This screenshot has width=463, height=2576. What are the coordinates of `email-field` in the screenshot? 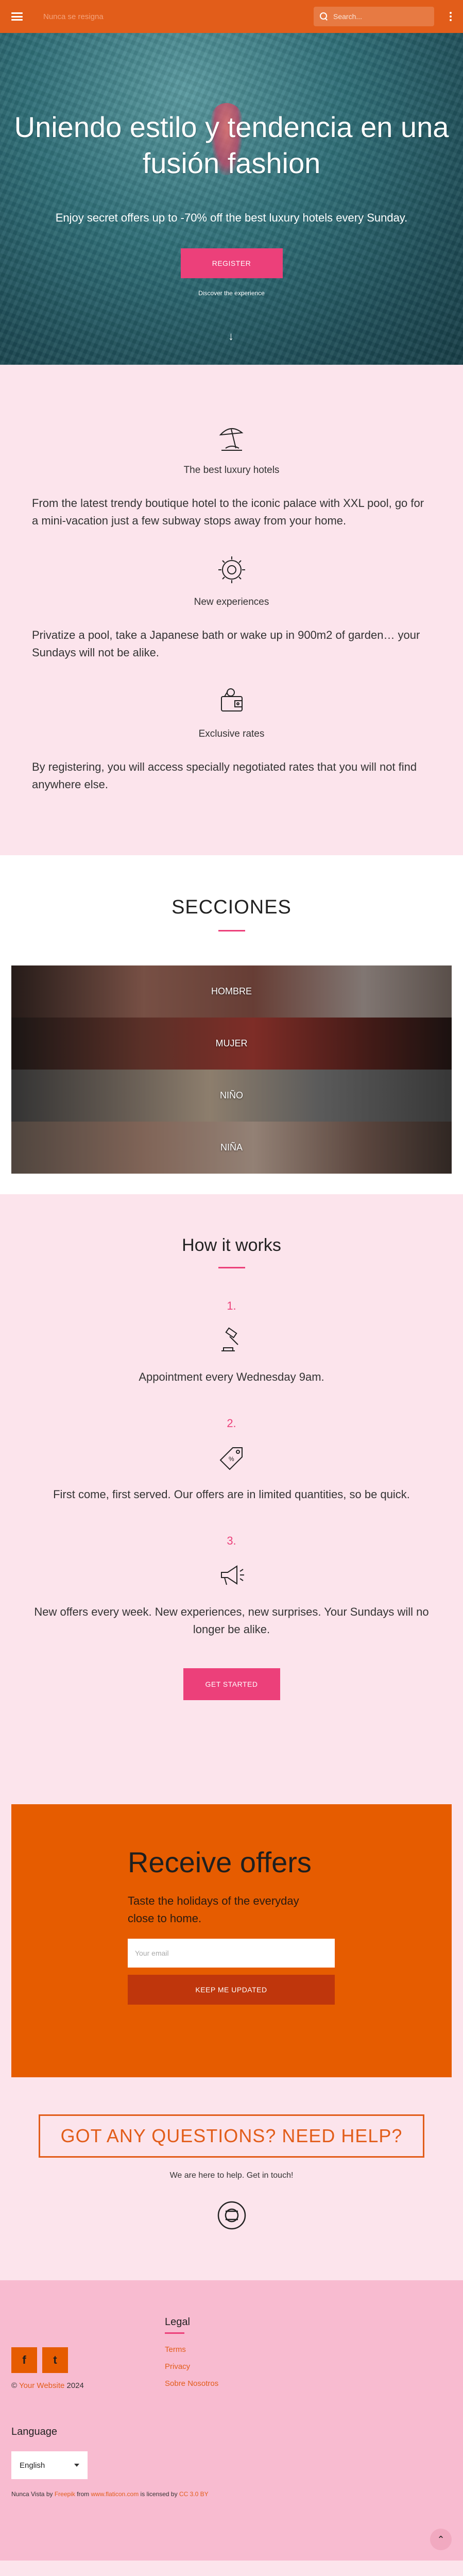 It's located at (232, 1953).